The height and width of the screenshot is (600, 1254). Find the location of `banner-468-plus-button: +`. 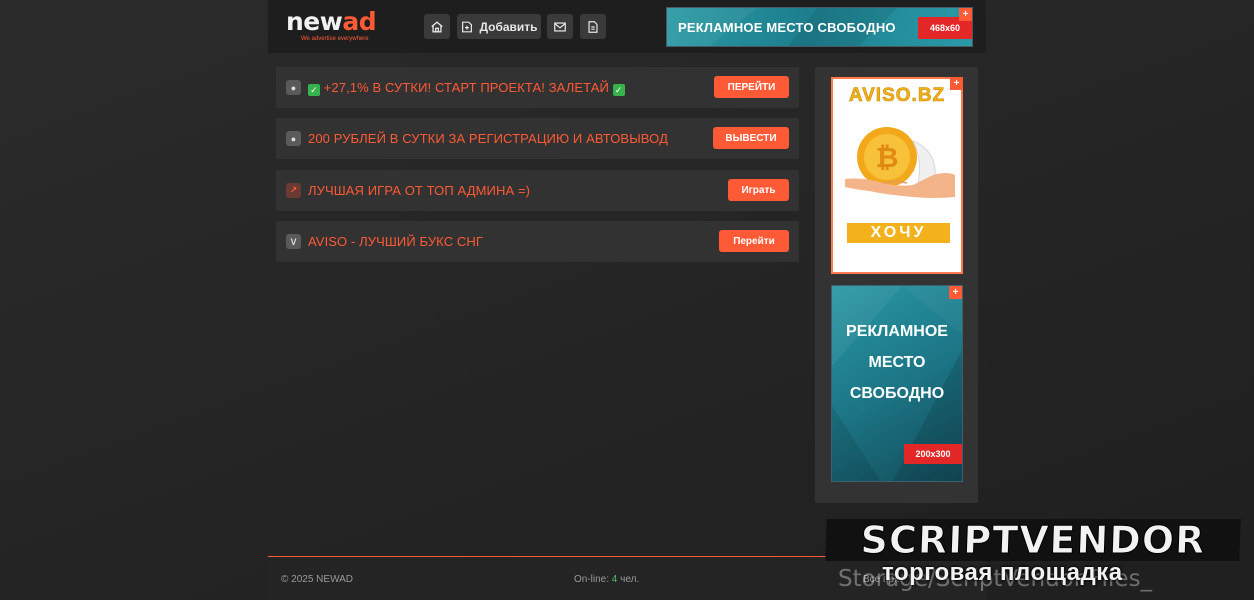

banner-468-plus-button: + is located at coordinates (965, 14).